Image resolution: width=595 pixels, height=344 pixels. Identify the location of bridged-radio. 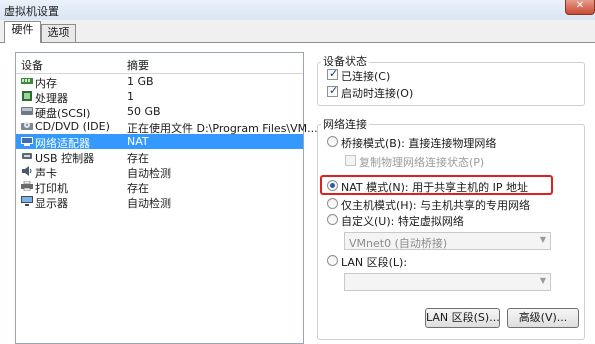
(332, 141).